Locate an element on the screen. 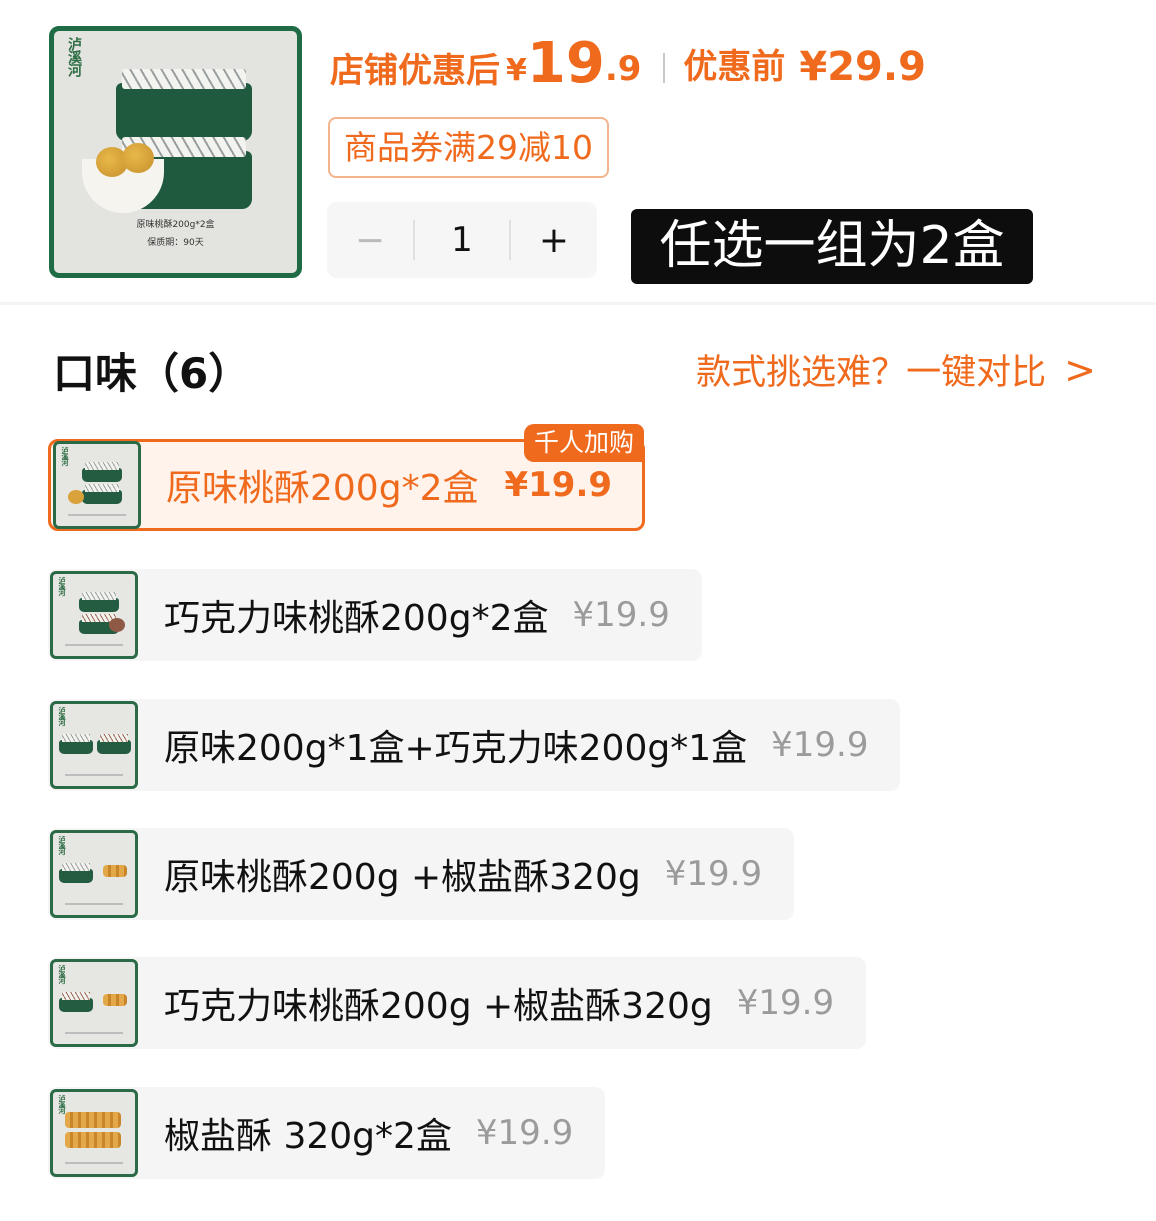 The image size is (1156, 1221). discount-price-label: 店铺优惠后 is located at coordinates (415, 71).